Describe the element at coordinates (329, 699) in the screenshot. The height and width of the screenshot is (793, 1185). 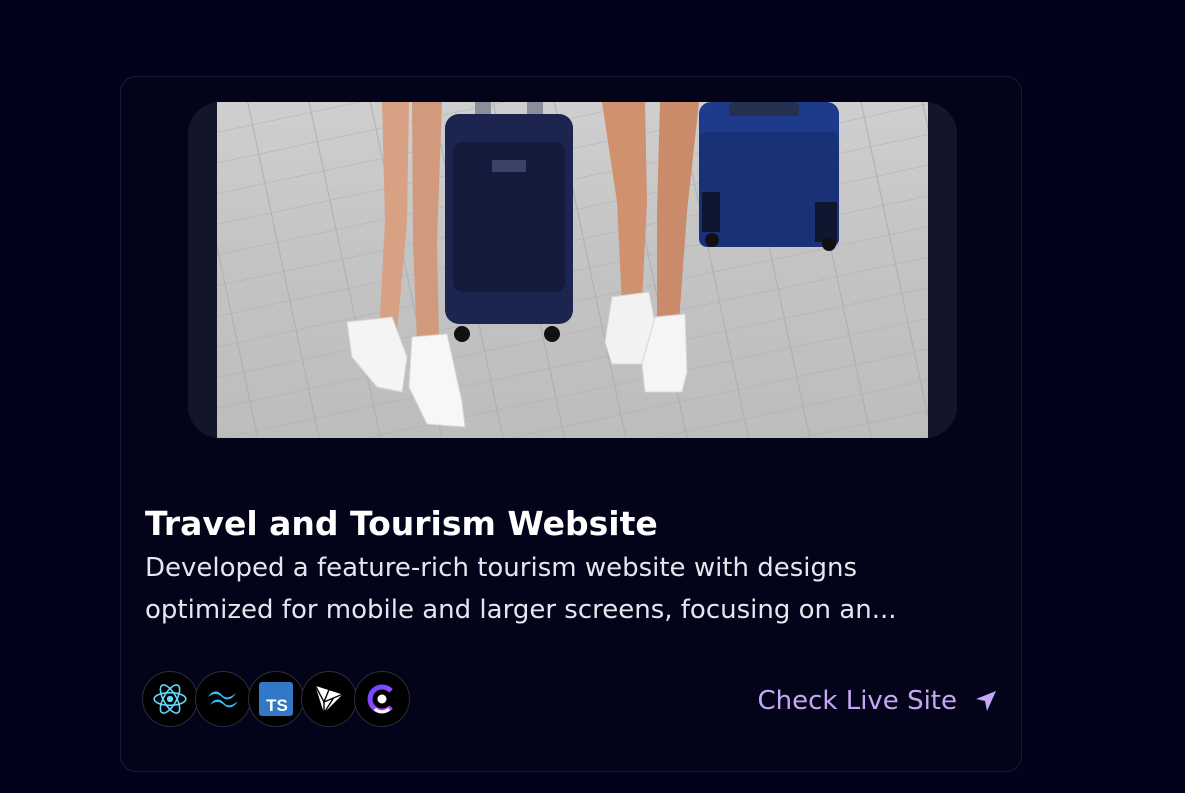
I see `three-js-icon` at that location.